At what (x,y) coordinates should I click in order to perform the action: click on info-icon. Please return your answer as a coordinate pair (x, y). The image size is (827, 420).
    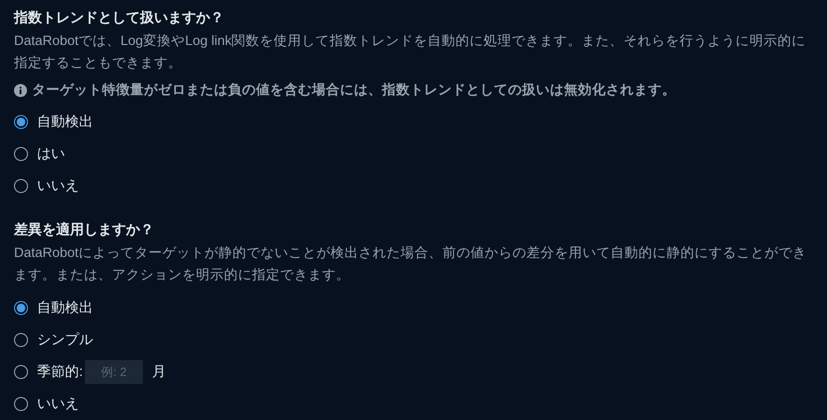
    Looking at the image, I should click on (20, 90).